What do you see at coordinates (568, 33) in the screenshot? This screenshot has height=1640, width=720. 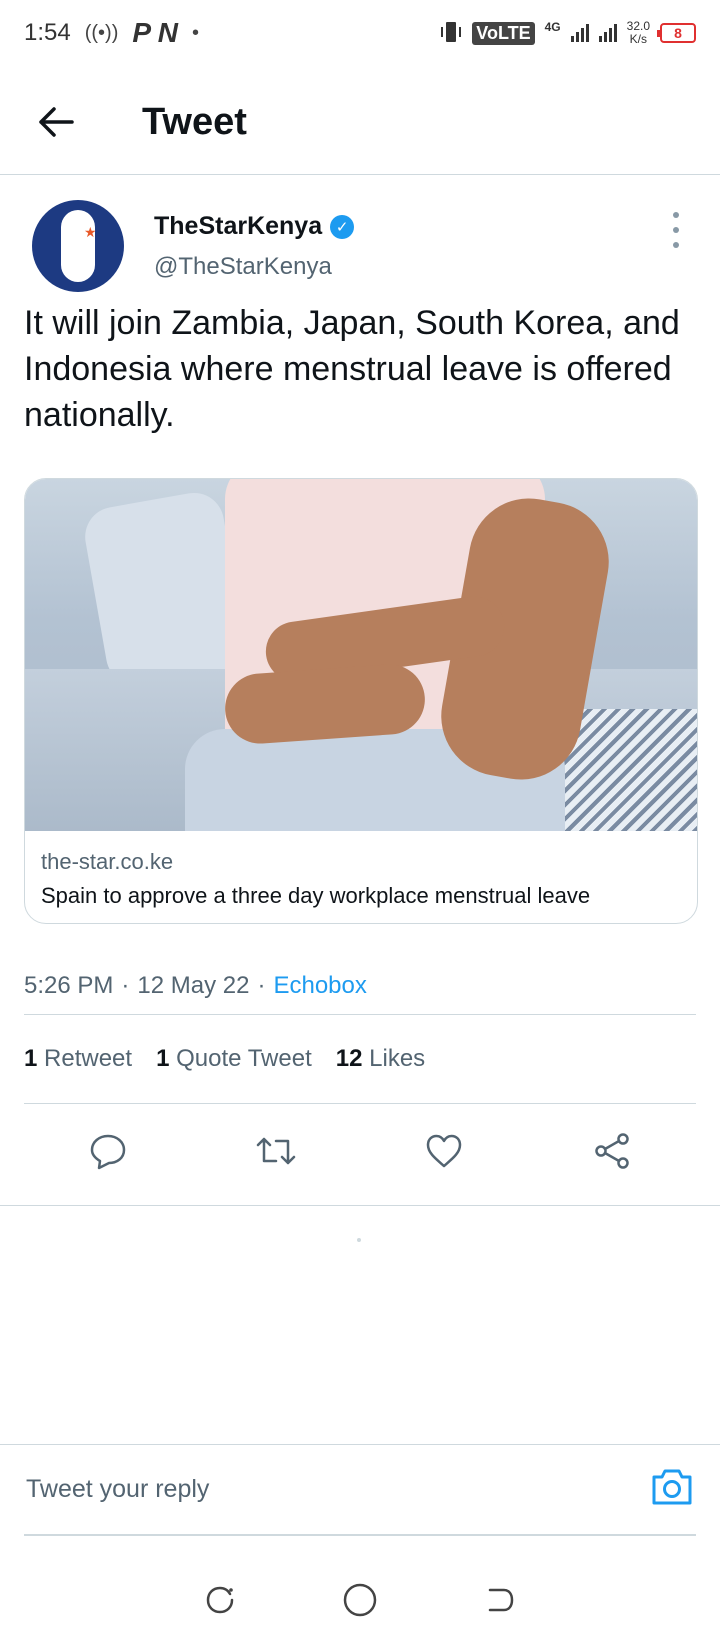 I see `status-right: VoLTE 4G 32.0 K/s 8` at bounding box center [568, 33].